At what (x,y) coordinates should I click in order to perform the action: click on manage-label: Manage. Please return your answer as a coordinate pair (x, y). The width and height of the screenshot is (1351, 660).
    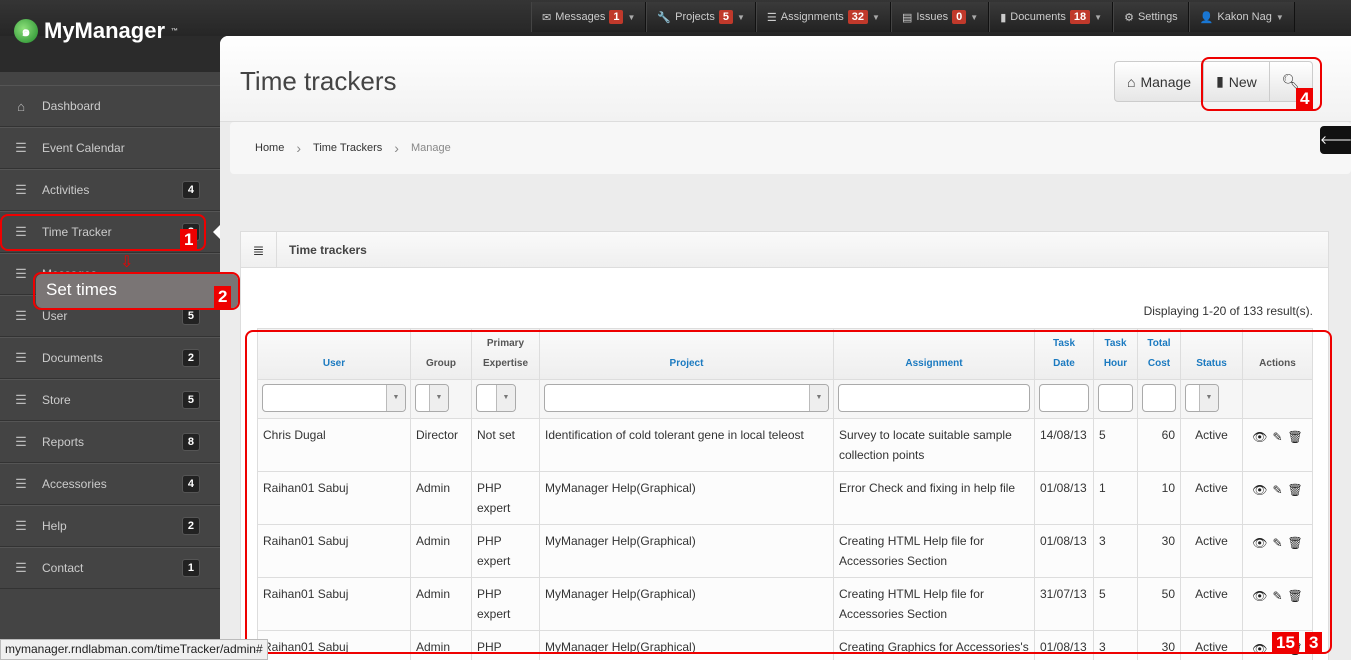
    Looking at the image, I should click on (1166, 81).